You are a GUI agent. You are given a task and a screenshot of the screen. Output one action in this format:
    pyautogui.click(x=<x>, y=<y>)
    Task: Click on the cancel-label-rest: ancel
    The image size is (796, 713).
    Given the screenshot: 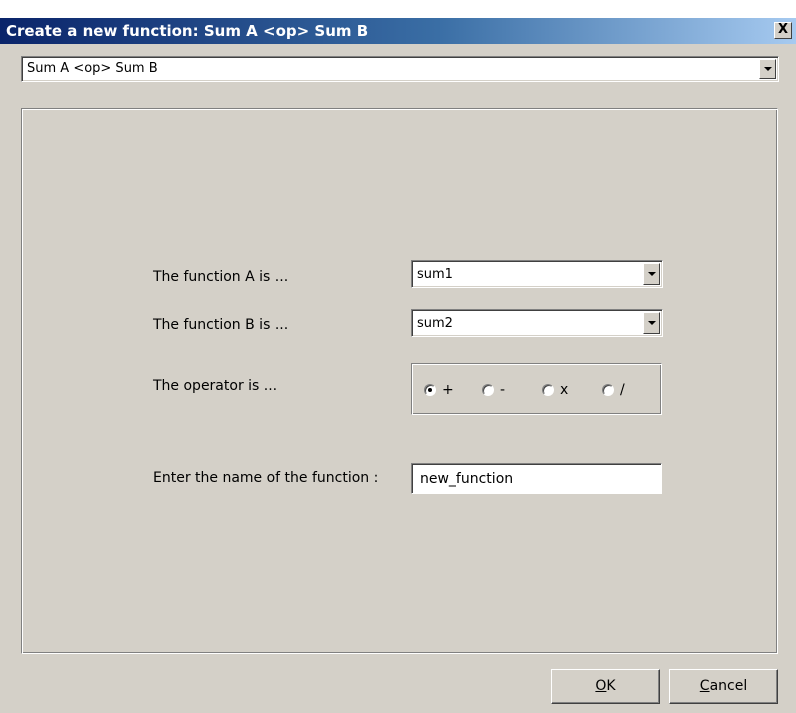 What is the action you would take?
    pyautogui.click(x=728, y=686)
    